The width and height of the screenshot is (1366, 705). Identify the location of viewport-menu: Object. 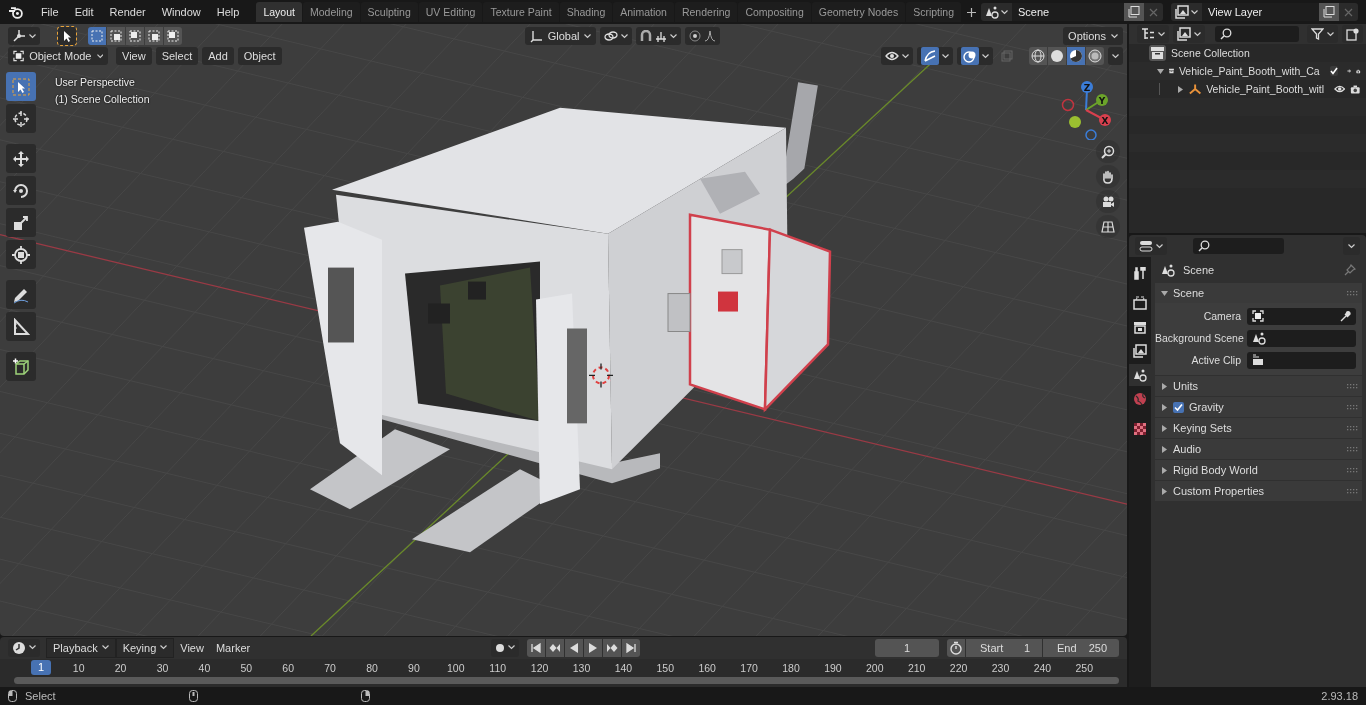
(259, 56).